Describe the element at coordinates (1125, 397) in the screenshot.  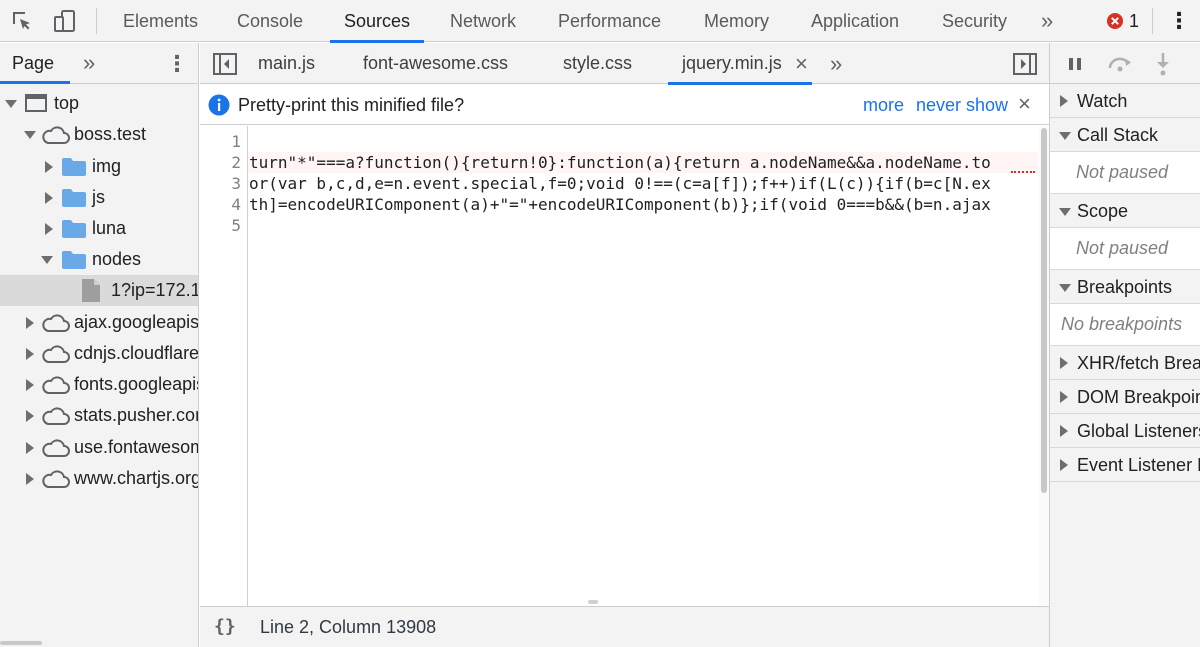
I see `dom-breakpoints-section-header: DOM Breakpoints` at that location.